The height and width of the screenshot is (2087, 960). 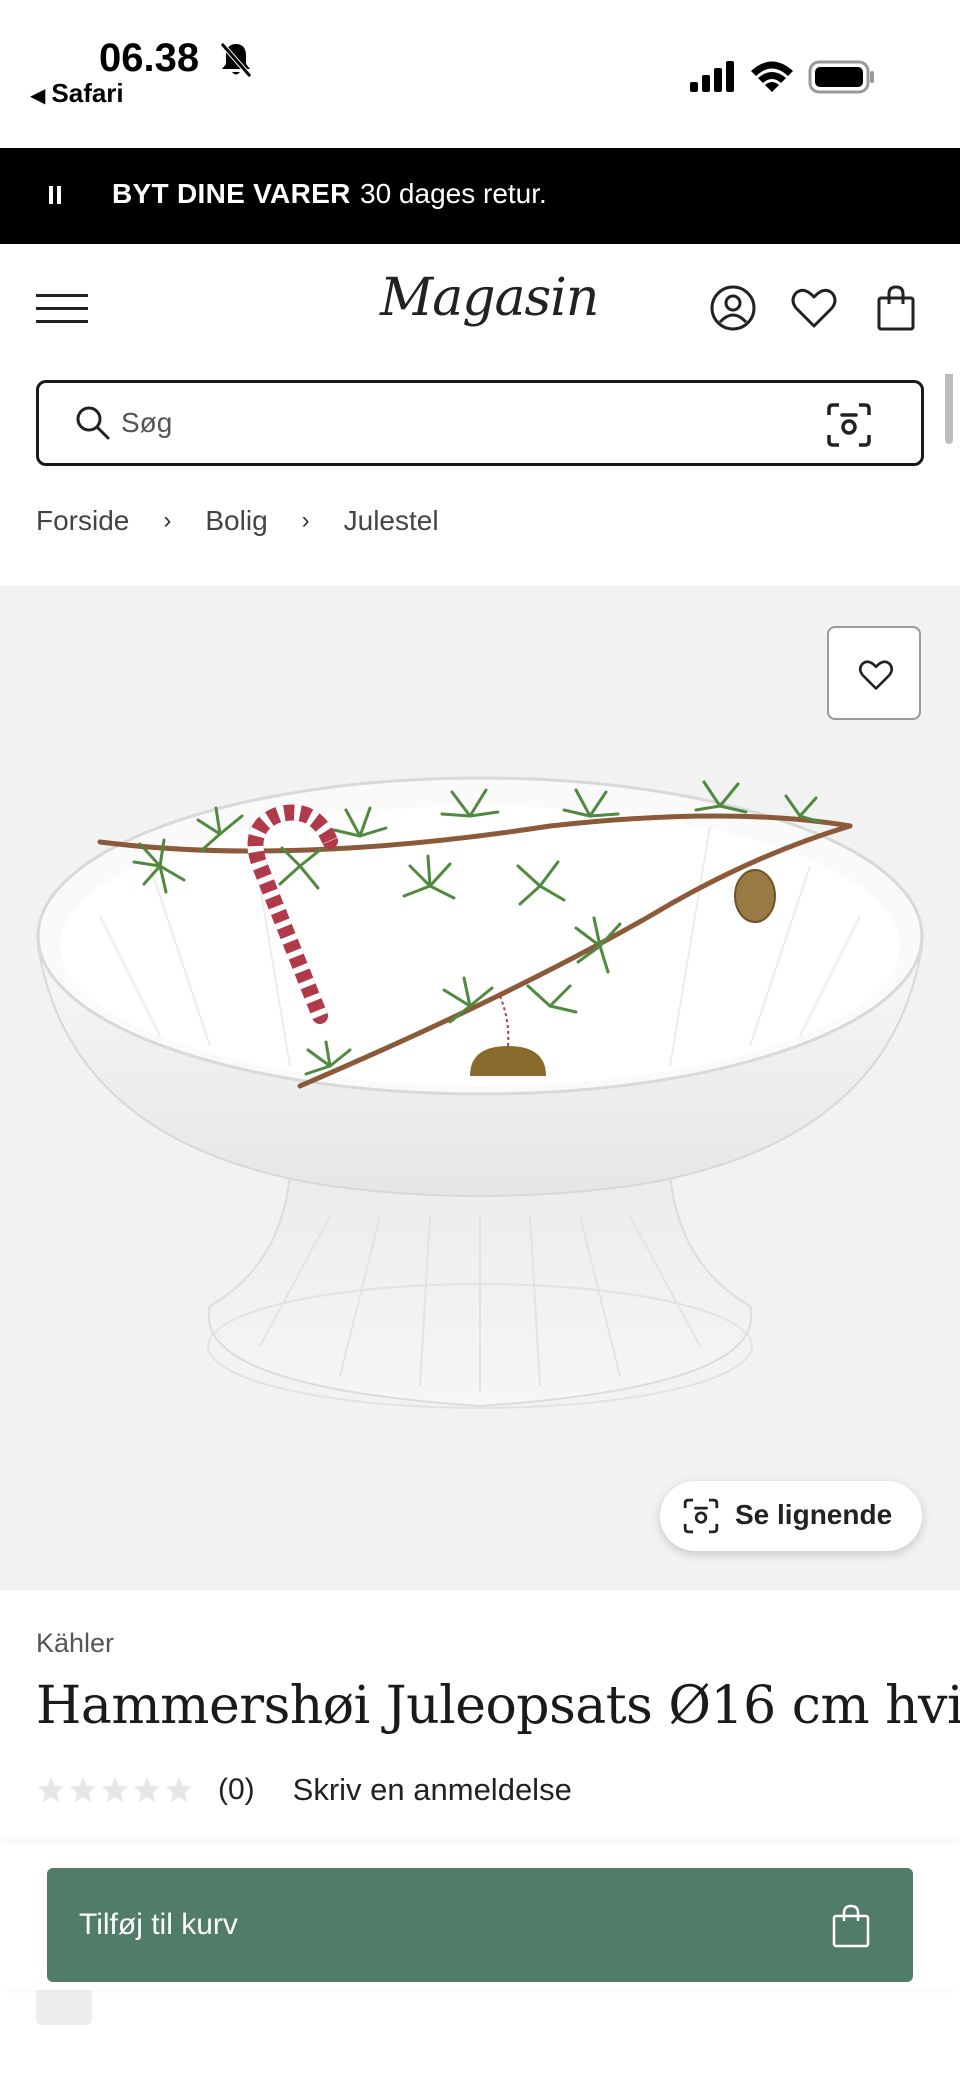 I want to click on product-brand: Kähler, so click(x=75, y=1643).